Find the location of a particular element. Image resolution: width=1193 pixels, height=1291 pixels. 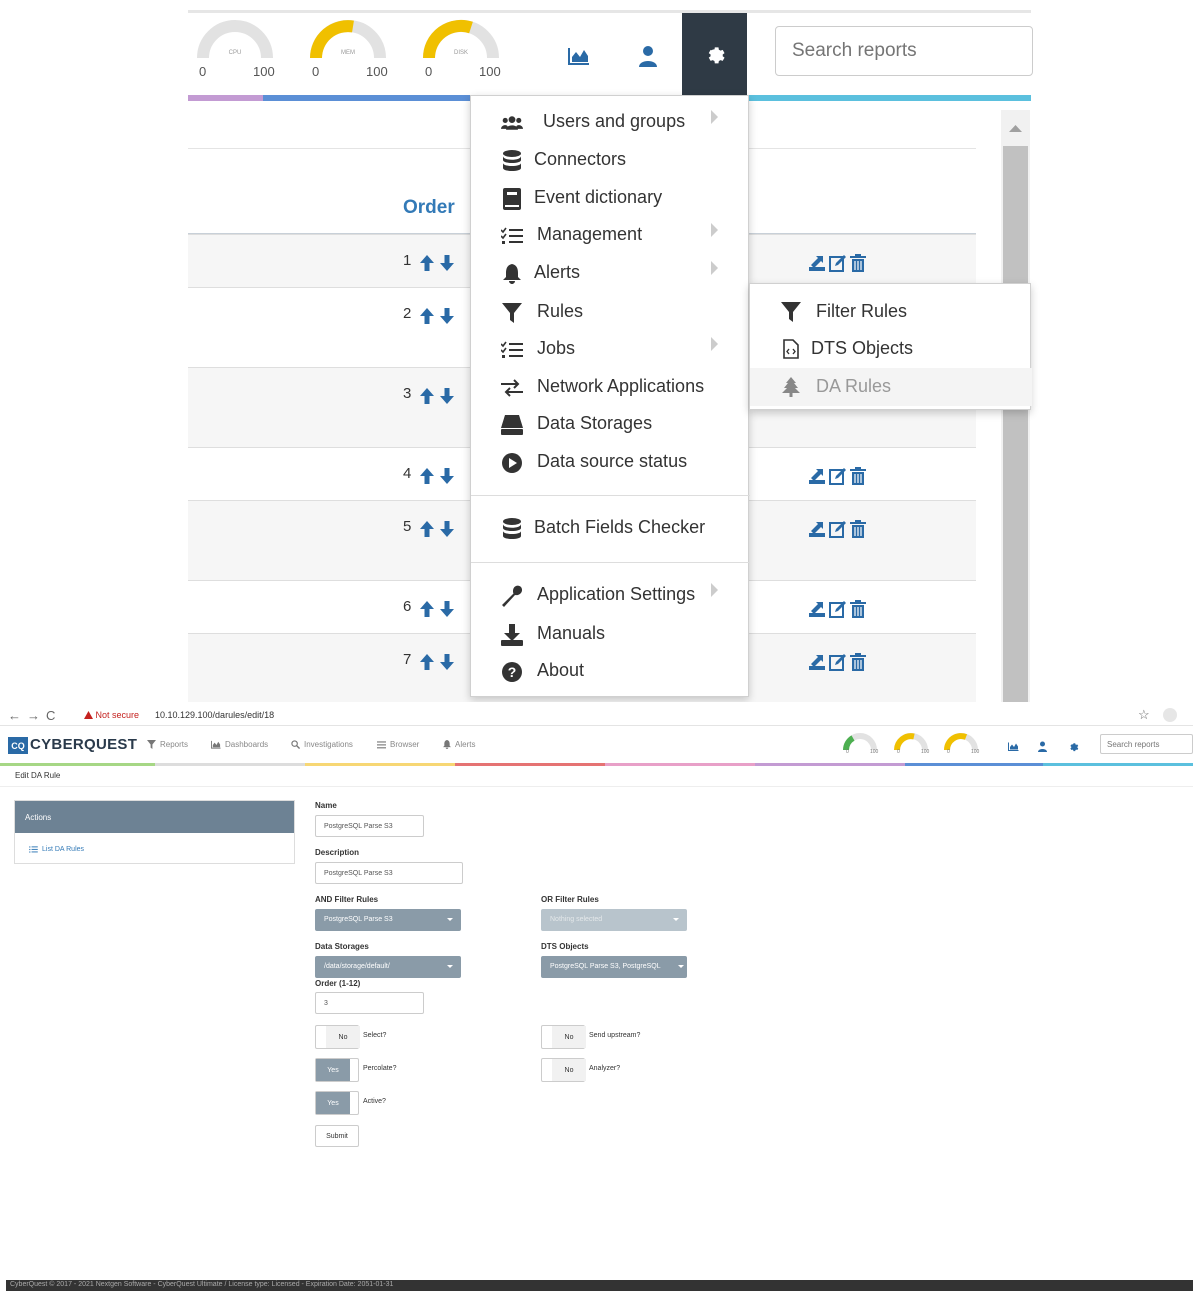

order-column-header: Order is located at coordinates (429, 208).